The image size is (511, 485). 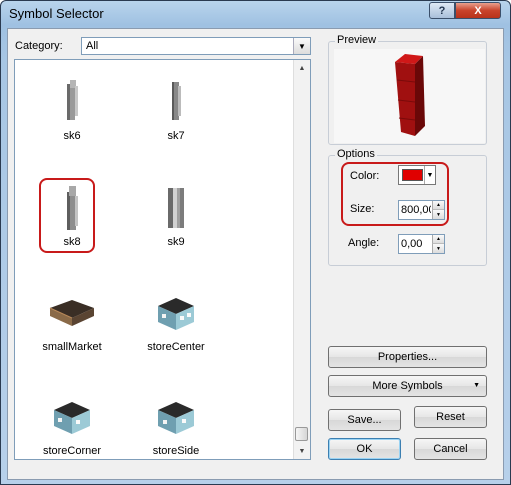 What do you see at coordinates (176, 336) in the screenshot?
I see `symbol-item-storeCenter: storeCenter` at bounding box center [176, 336].